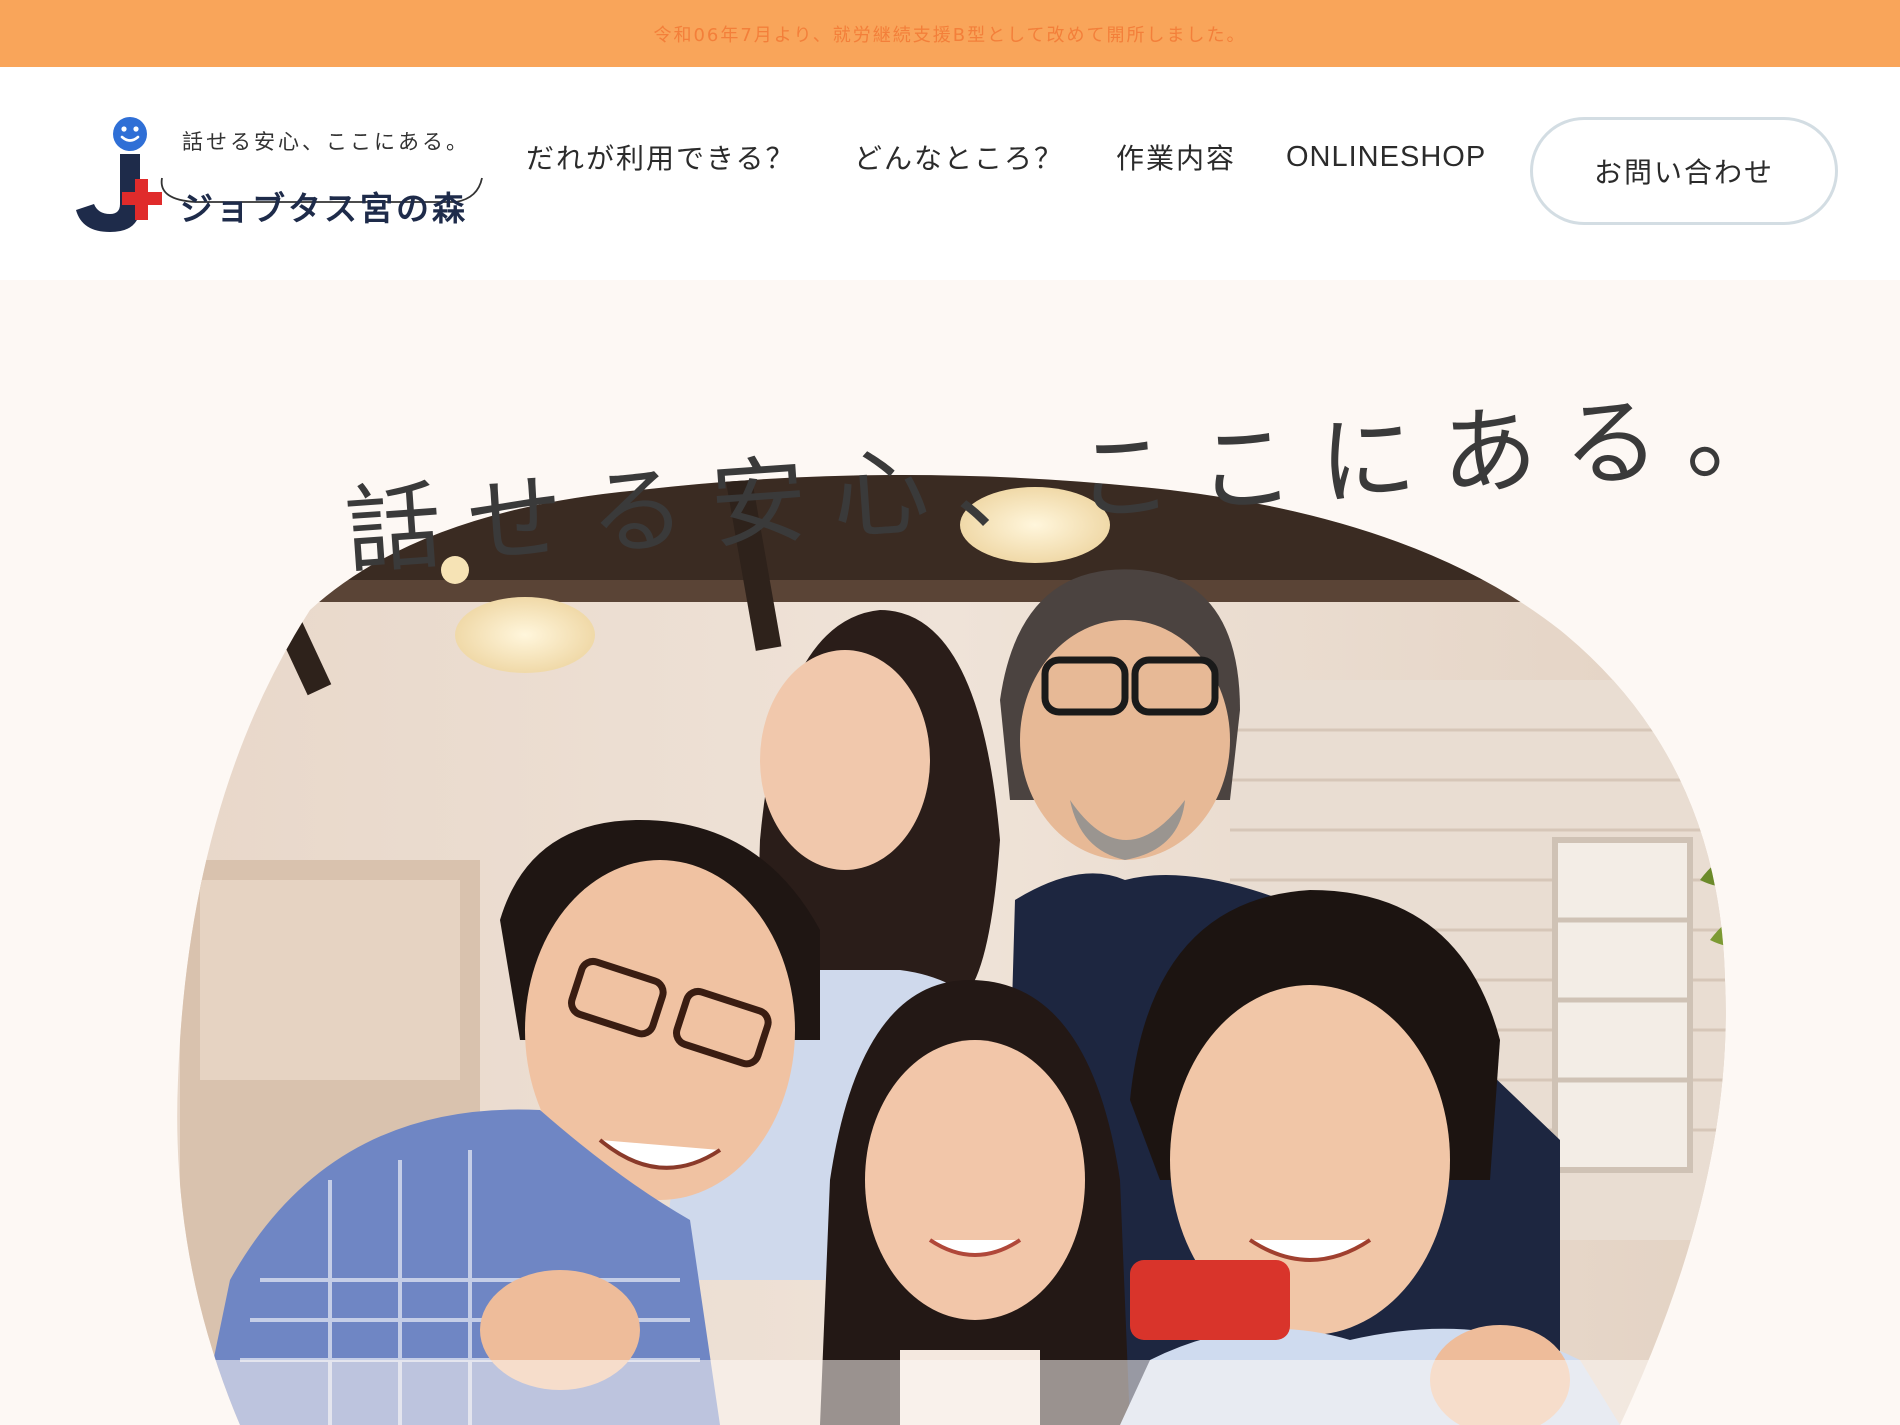 This screenshot has height=1425, width=1900. Describe the element at coordinates (1386, 157) in the screenshot. I see `nav-item-online-shop: ONLINESHOP` at that location.